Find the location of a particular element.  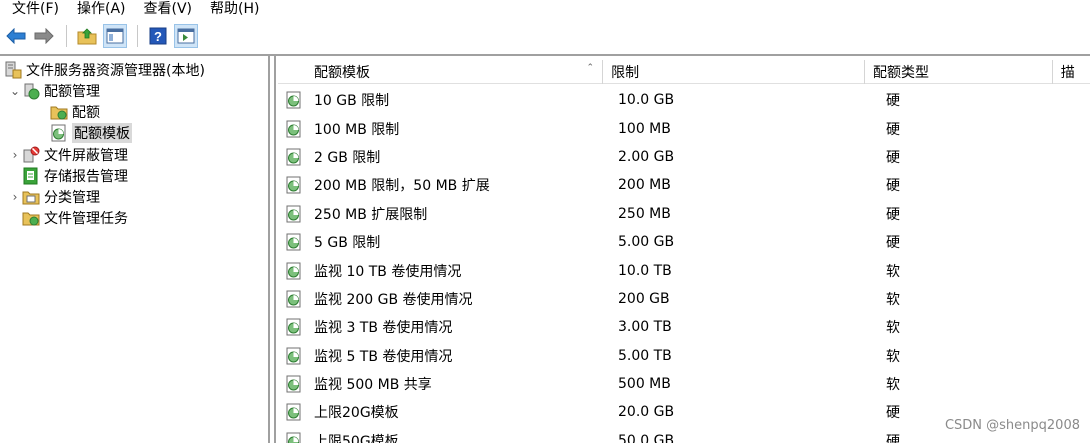

classification-icon is located at coordinates (31, 197).